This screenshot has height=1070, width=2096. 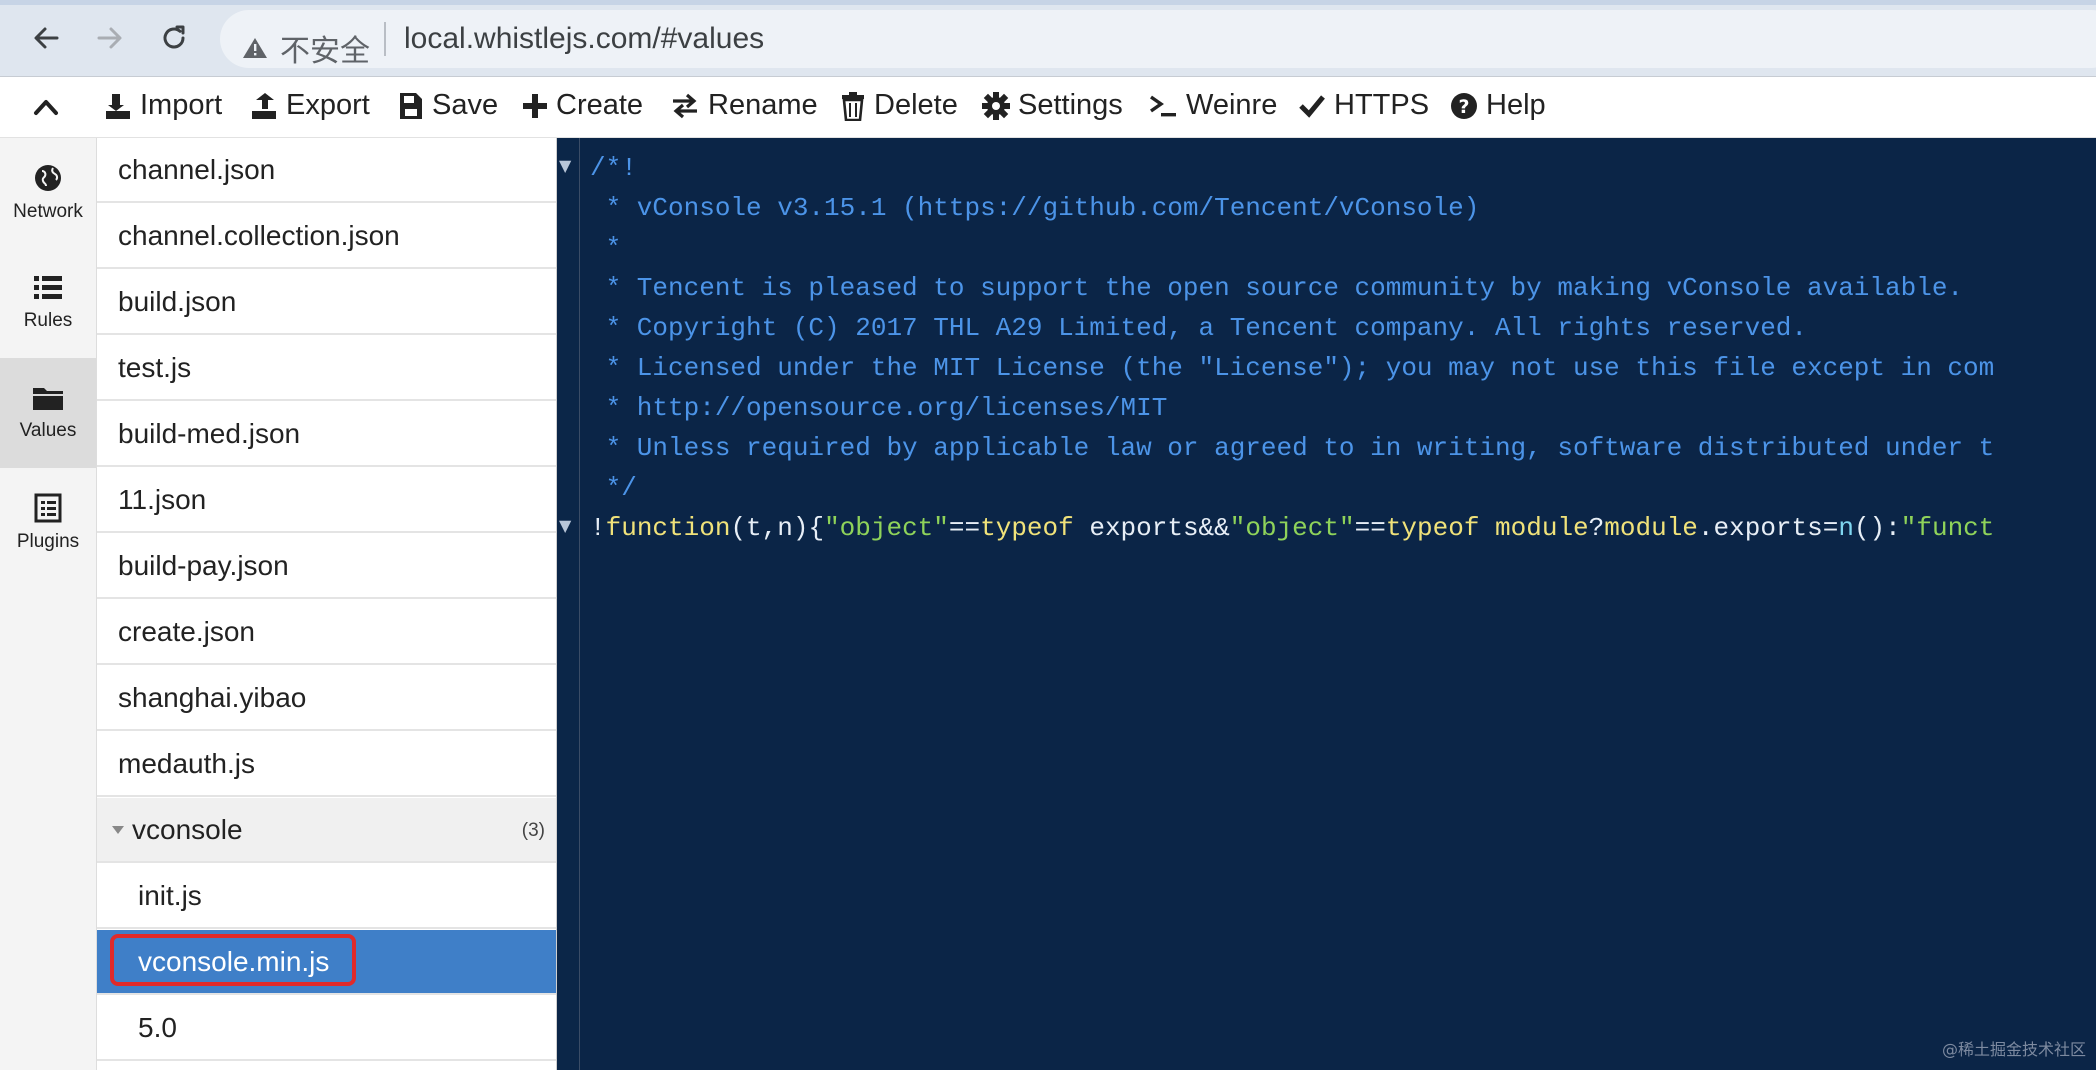 What do you see at coordinates (326, 896) in the screenshot?
I see `list-item: init.js` at bounding box center [326, 896].